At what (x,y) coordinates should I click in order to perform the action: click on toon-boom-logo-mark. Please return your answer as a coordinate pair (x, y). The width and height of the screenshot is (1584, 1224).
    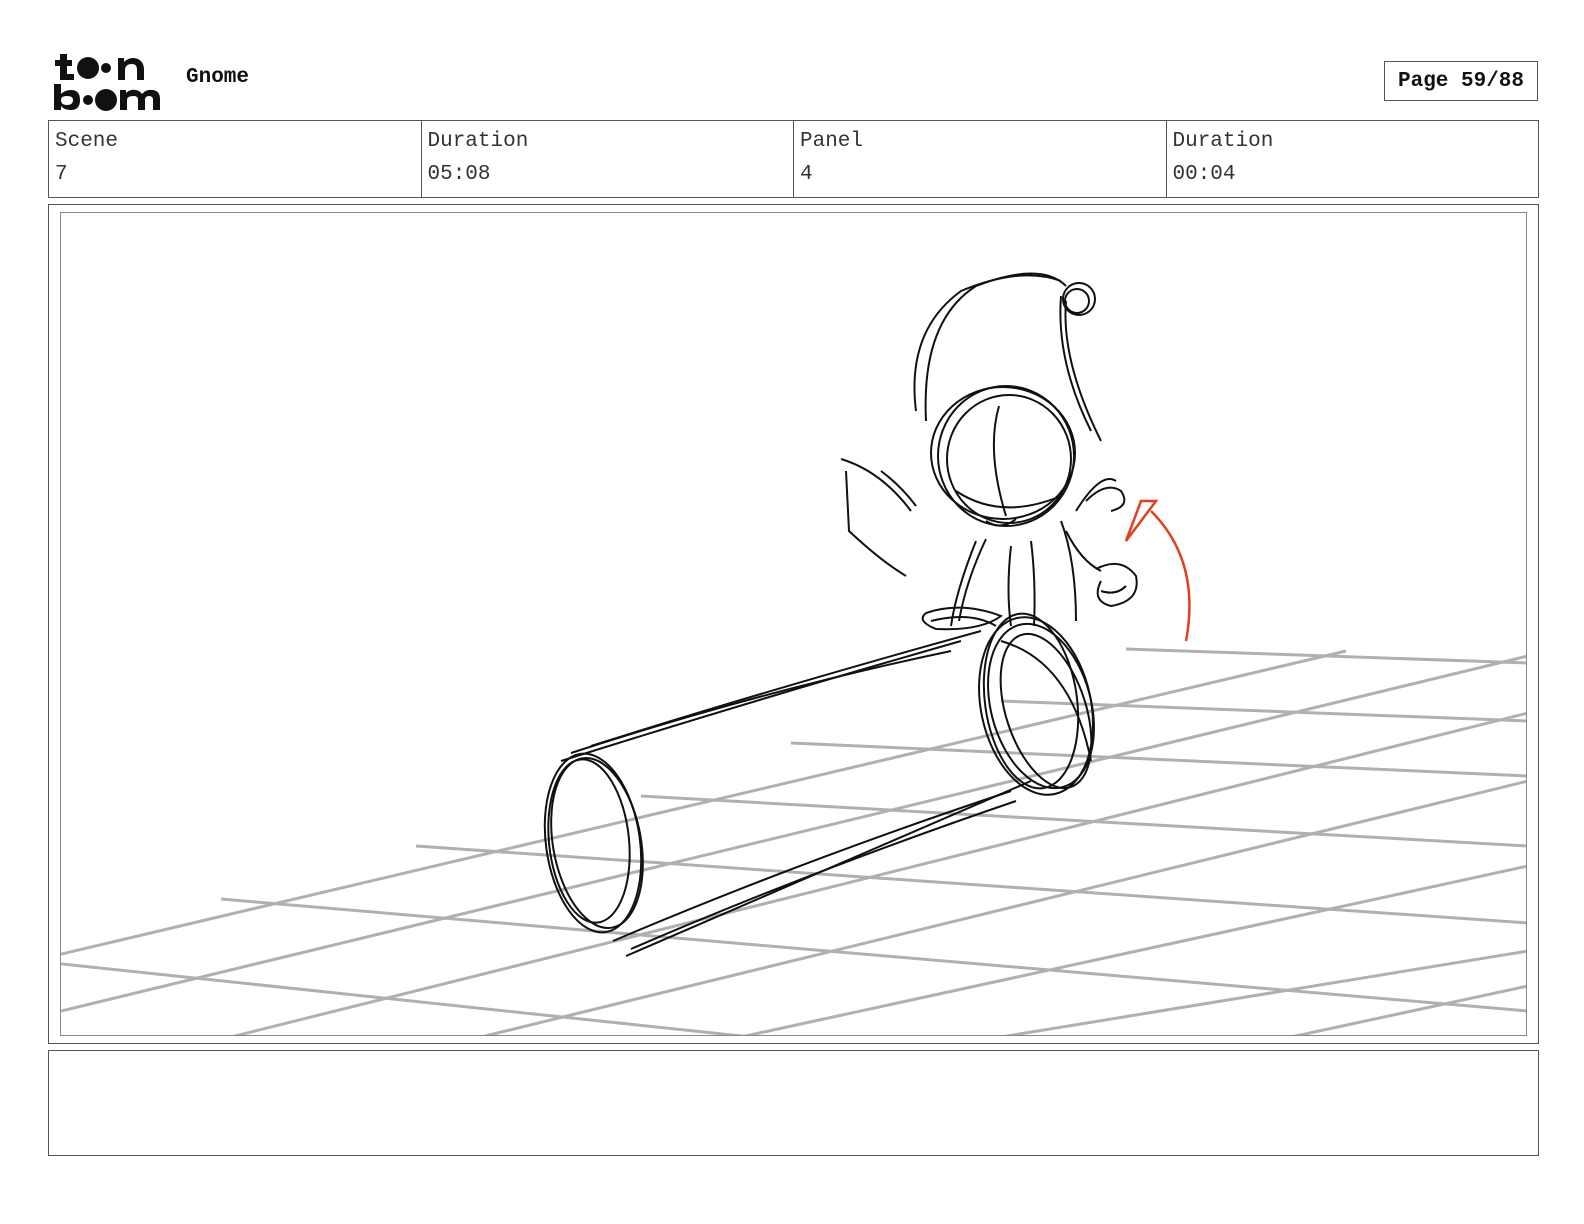
    Looking at the image, I should click on (107, 82).